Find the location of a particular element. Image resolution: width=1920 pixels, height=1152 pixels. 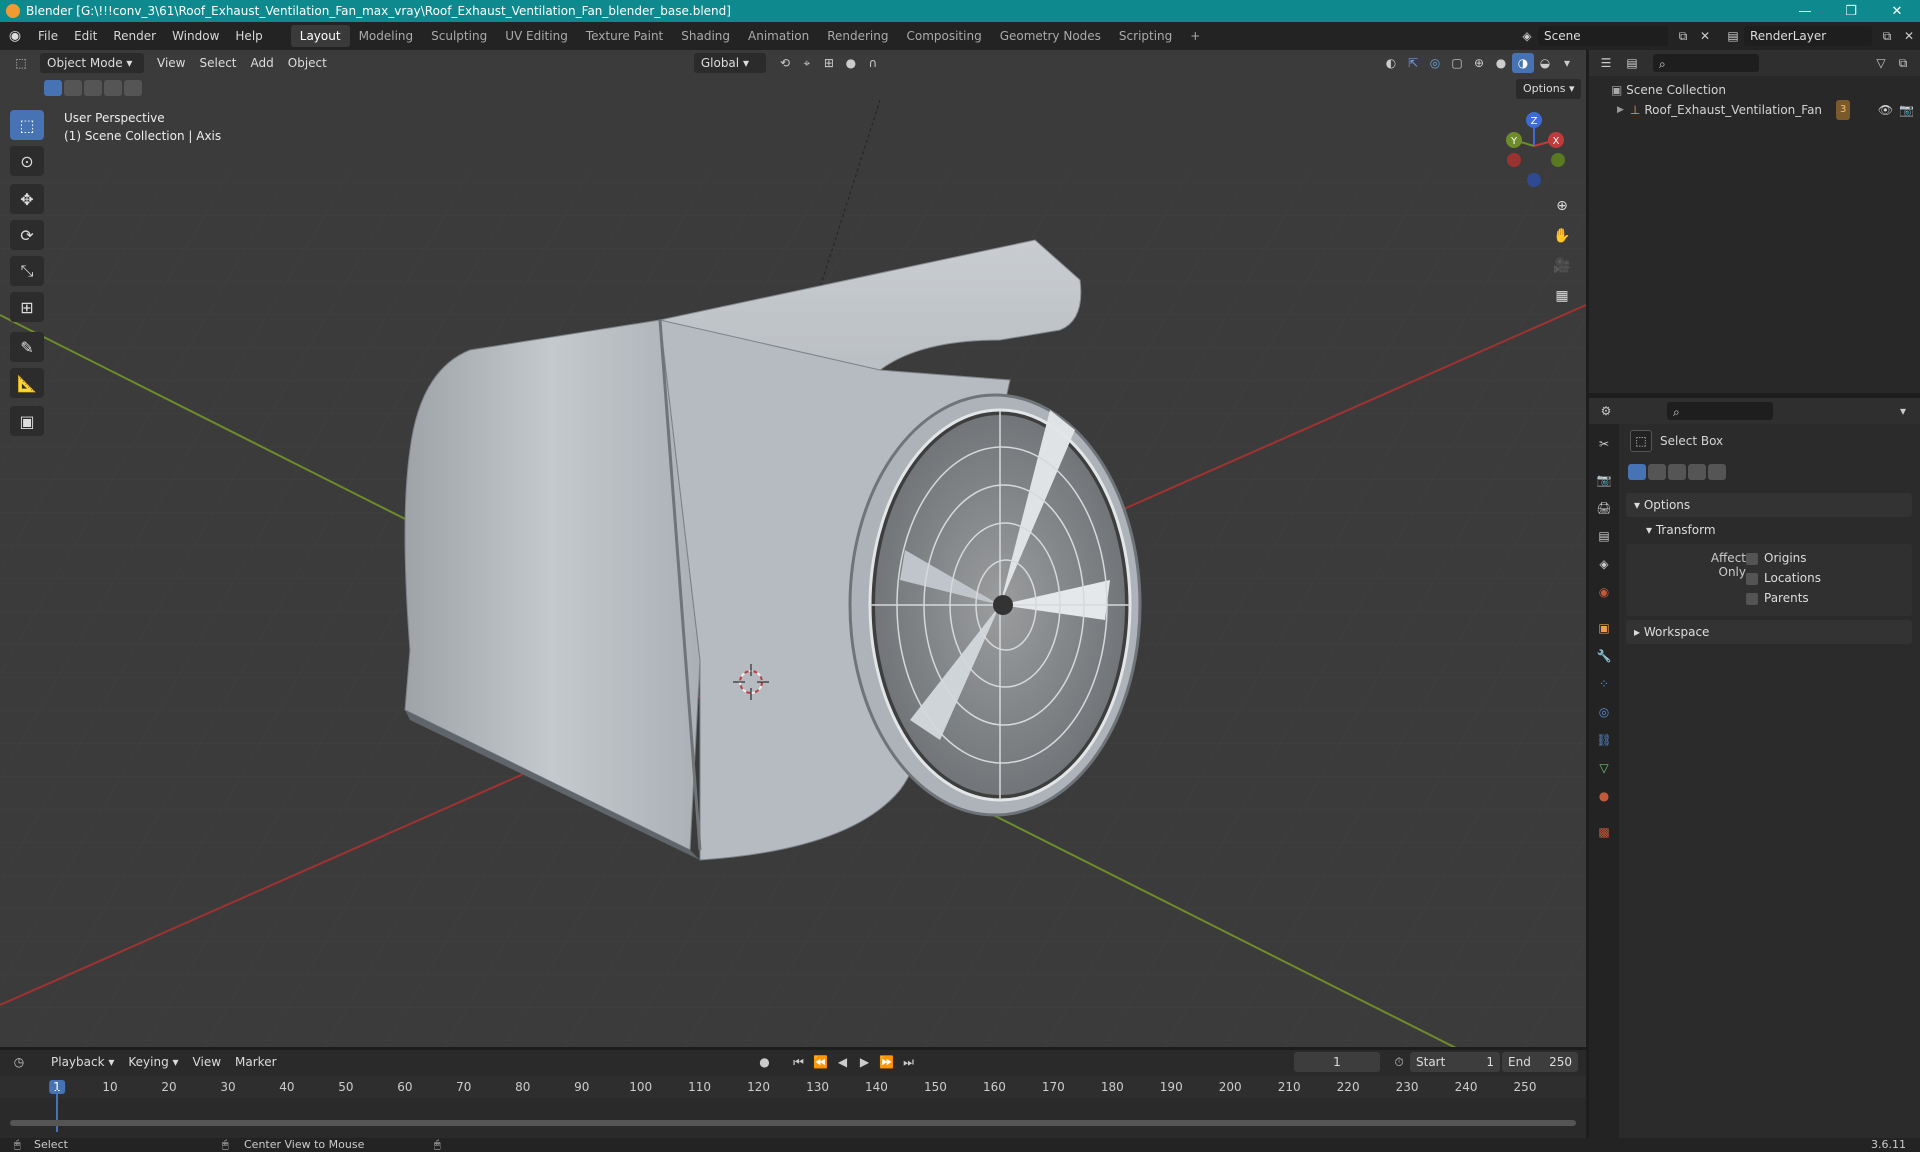

properties-editor-icon: ⚙ is located at coordinates (1606, 411).